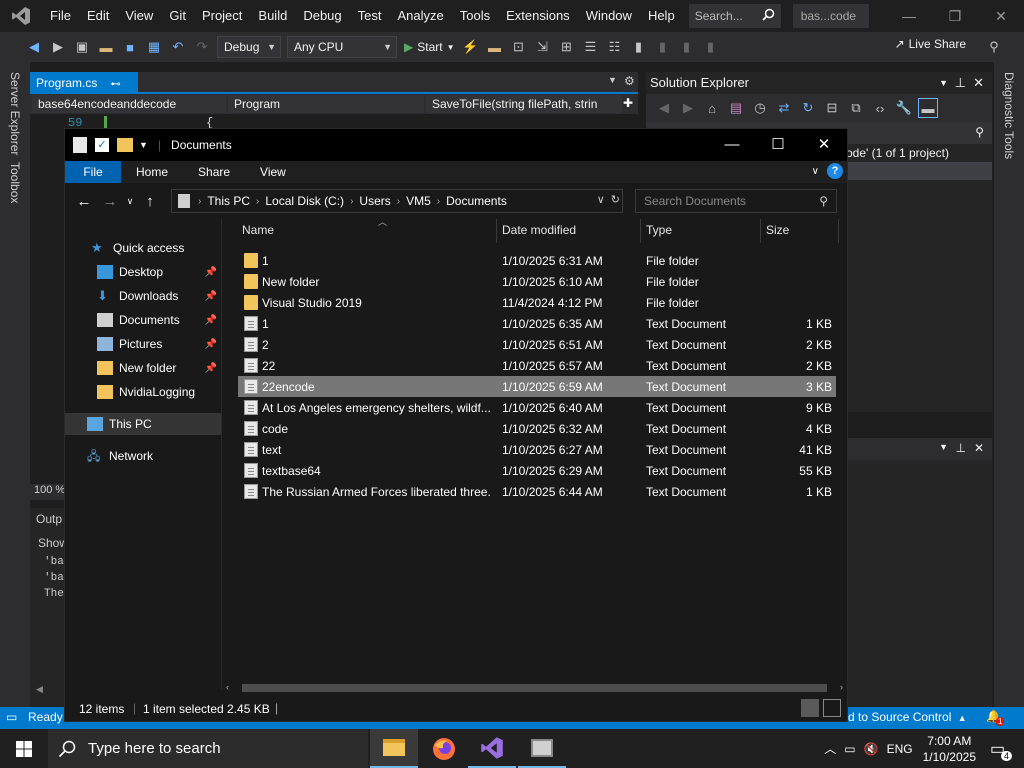 The width and height of the screenshot is (1024, 768). I want to click on file-row: 1 1/10/2025 6:35 AM Text Document 1 KB, so click(537, 323).